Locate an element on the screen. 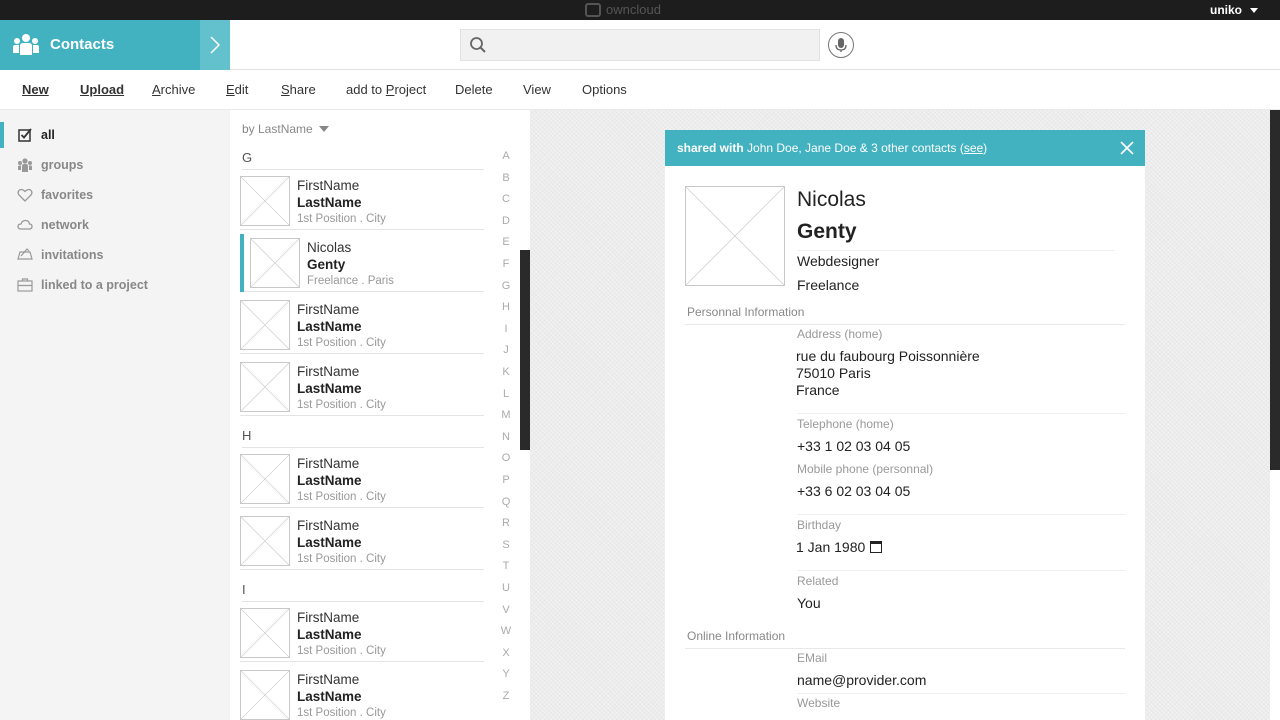 This screenshot has width=1280, height=720. alphabet-index-letter: L is located at coordinates (506, 394).